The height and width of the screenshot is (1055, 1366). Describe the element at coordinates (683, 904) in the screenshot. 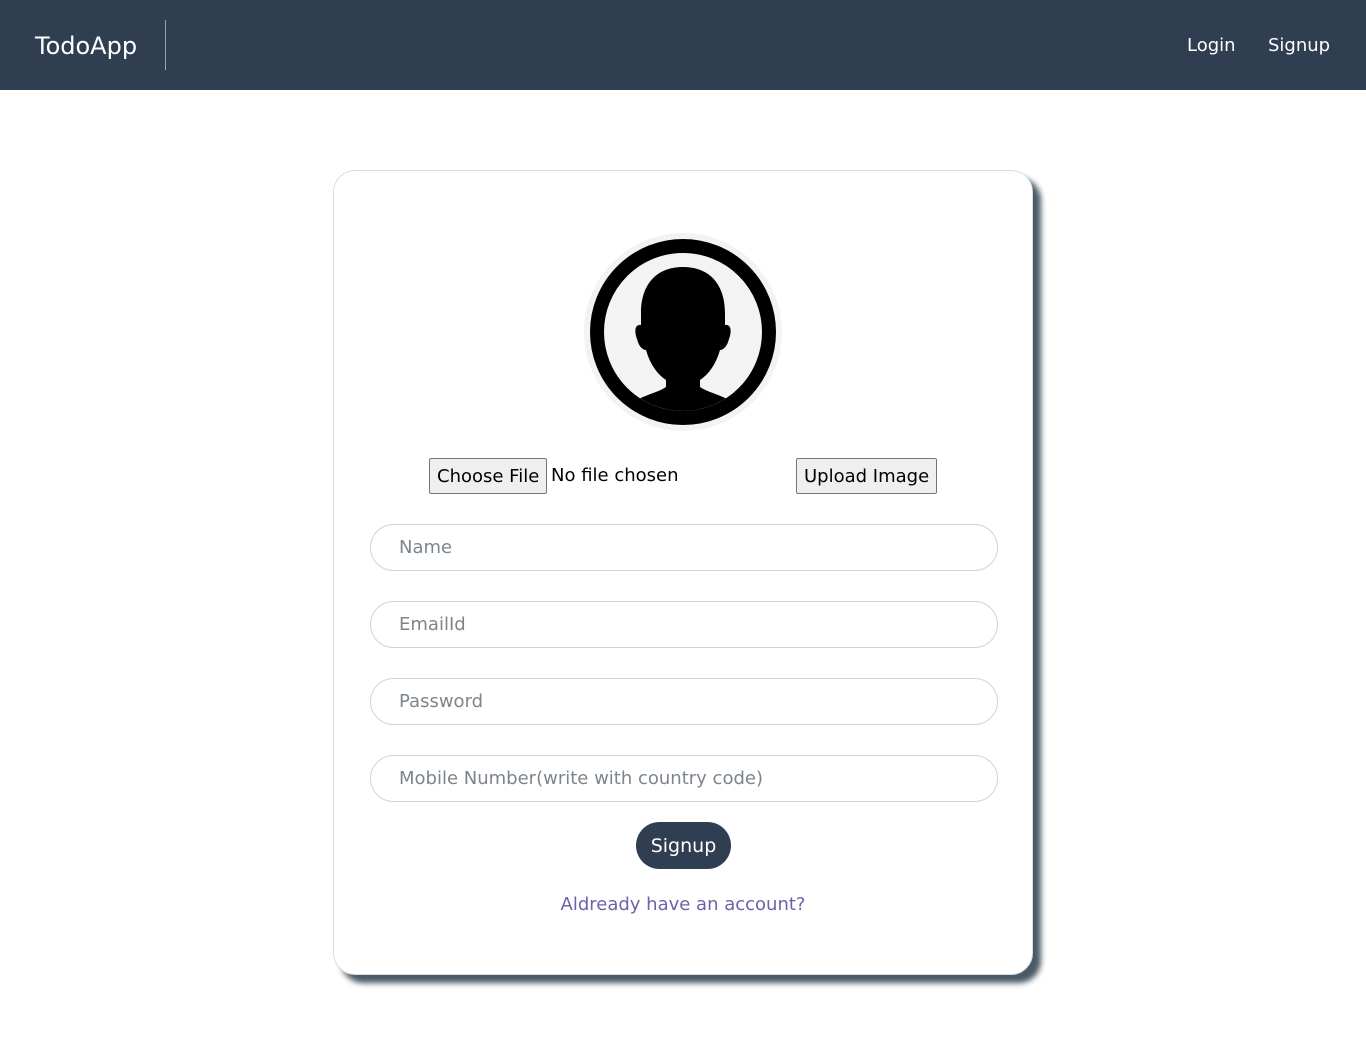

I see `already-have-account-link: Aldready have an account?` at that location.